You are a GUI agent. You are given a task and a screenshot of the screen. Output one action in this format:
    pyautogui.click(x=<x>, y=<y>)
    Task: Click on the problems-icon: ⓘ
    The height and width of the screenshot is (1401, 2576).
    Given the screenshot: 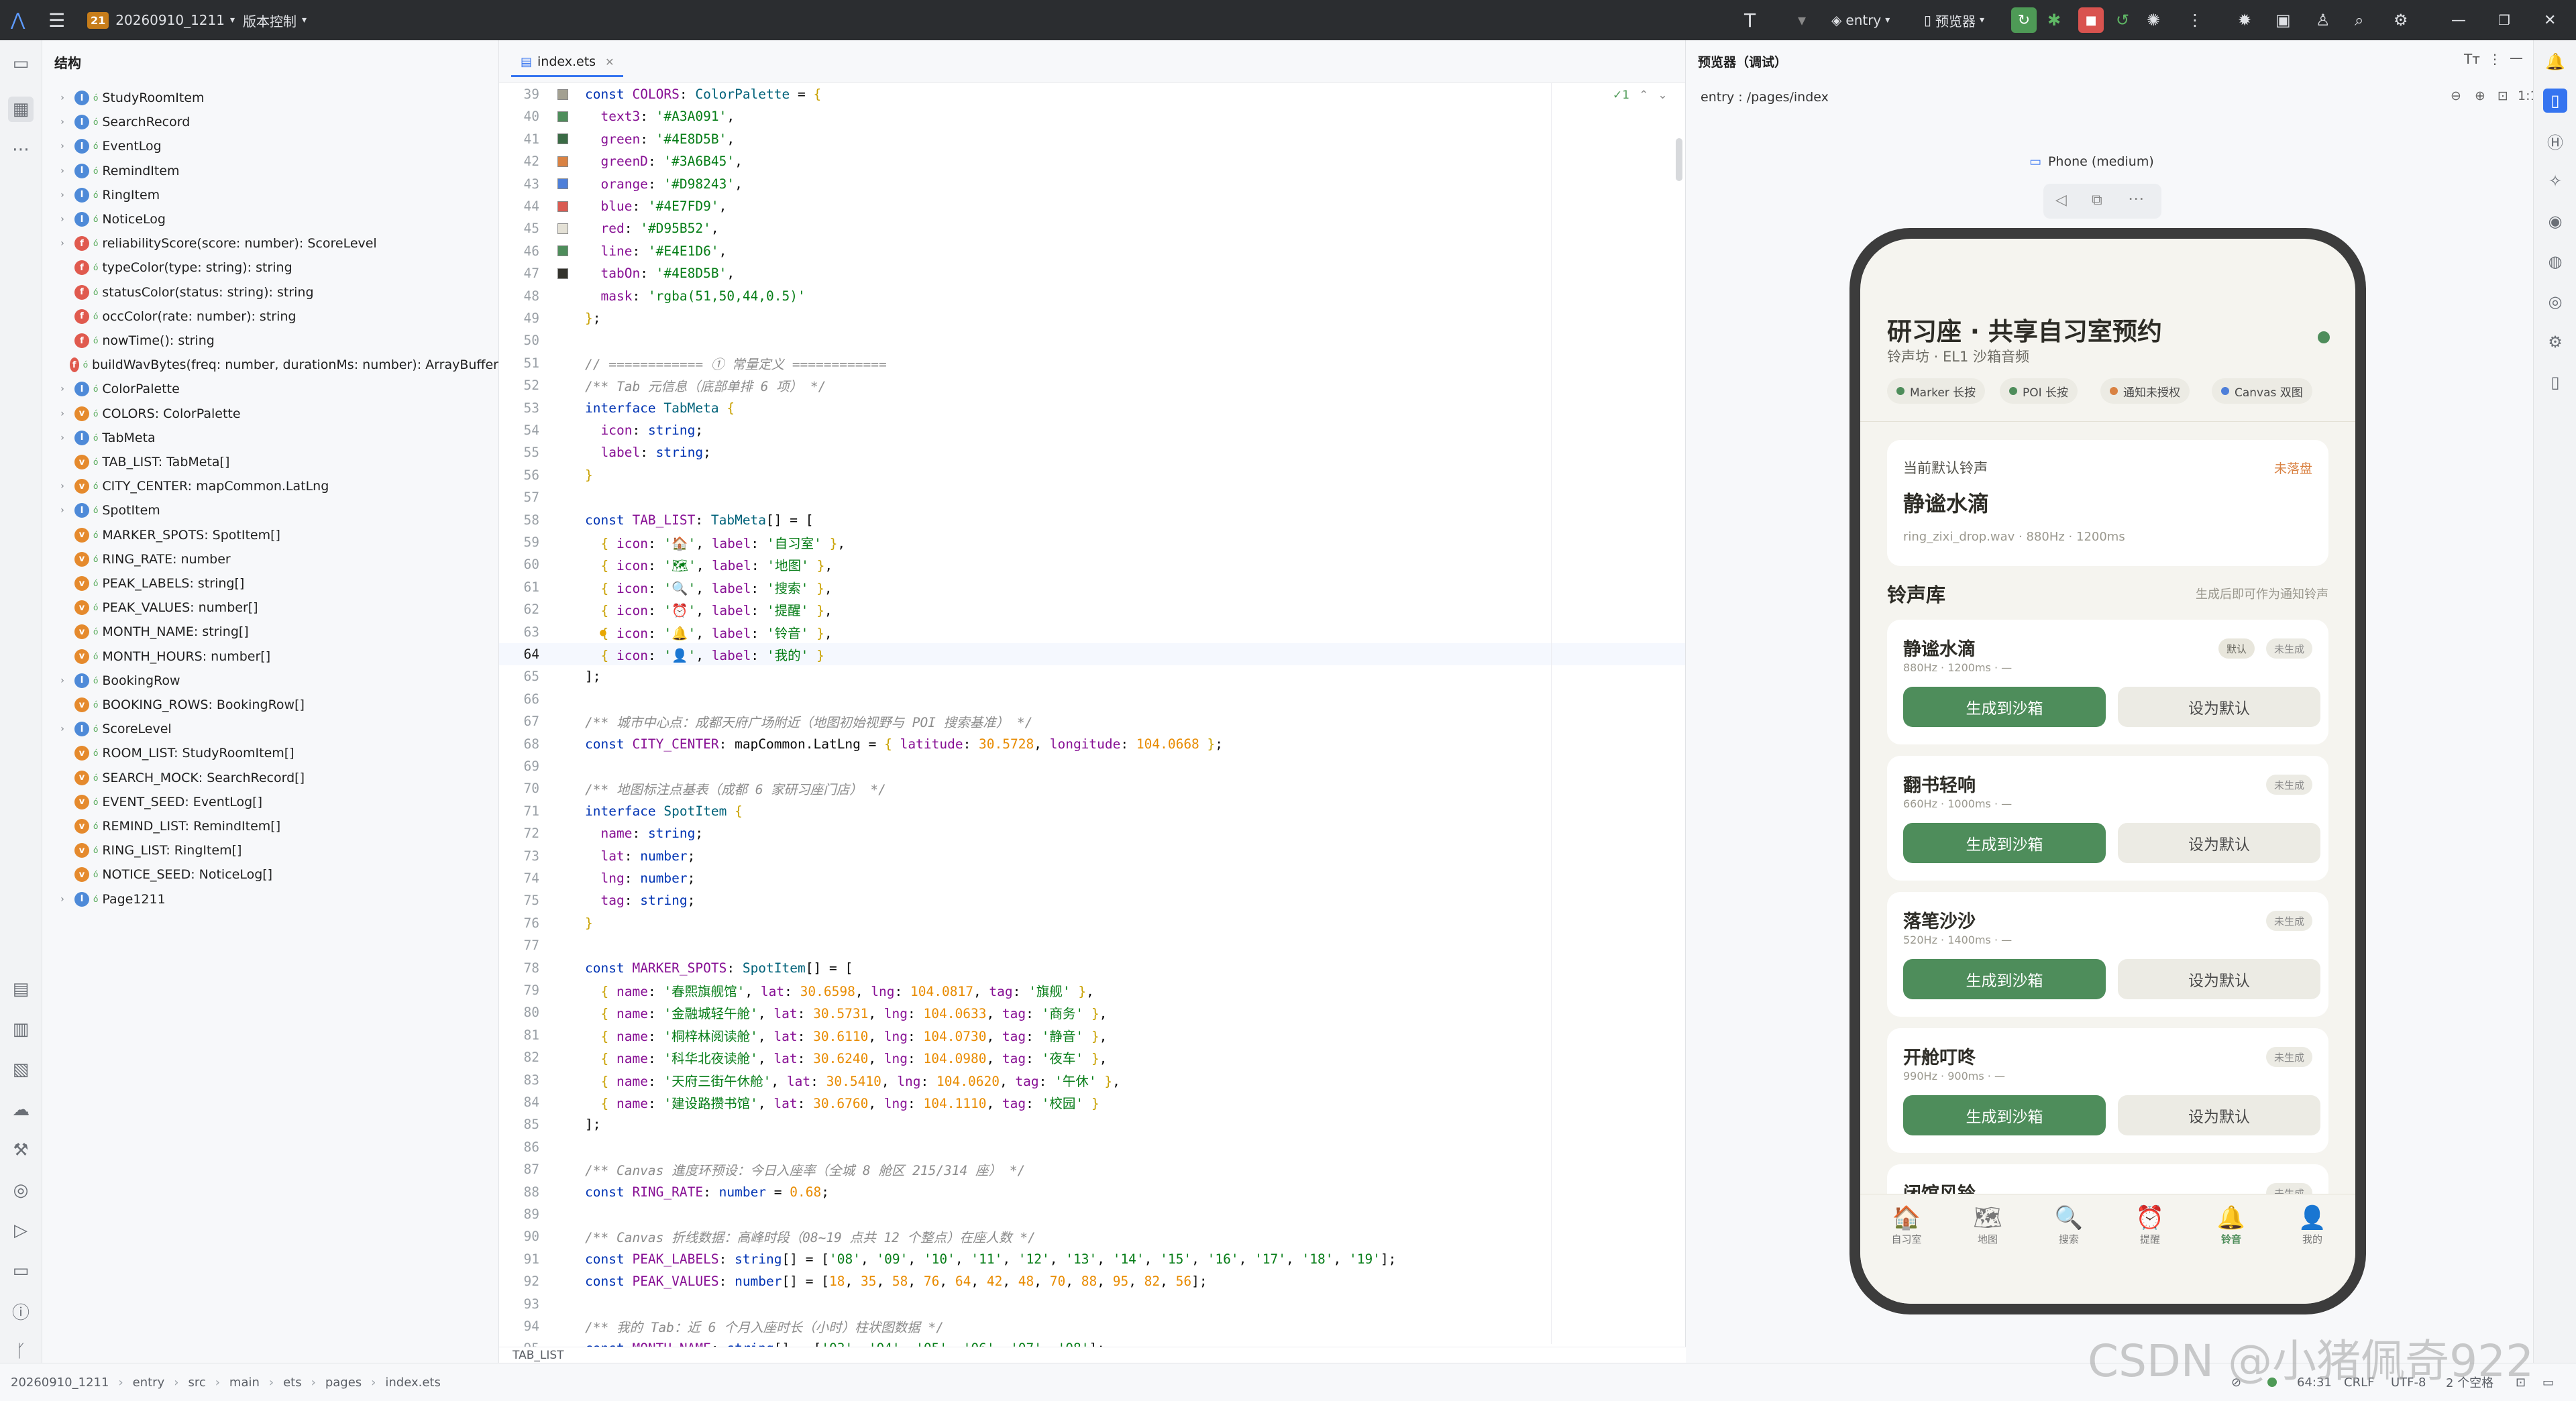 What is the action you would take?
    pyautogui.click(x=21, y=1311)
    